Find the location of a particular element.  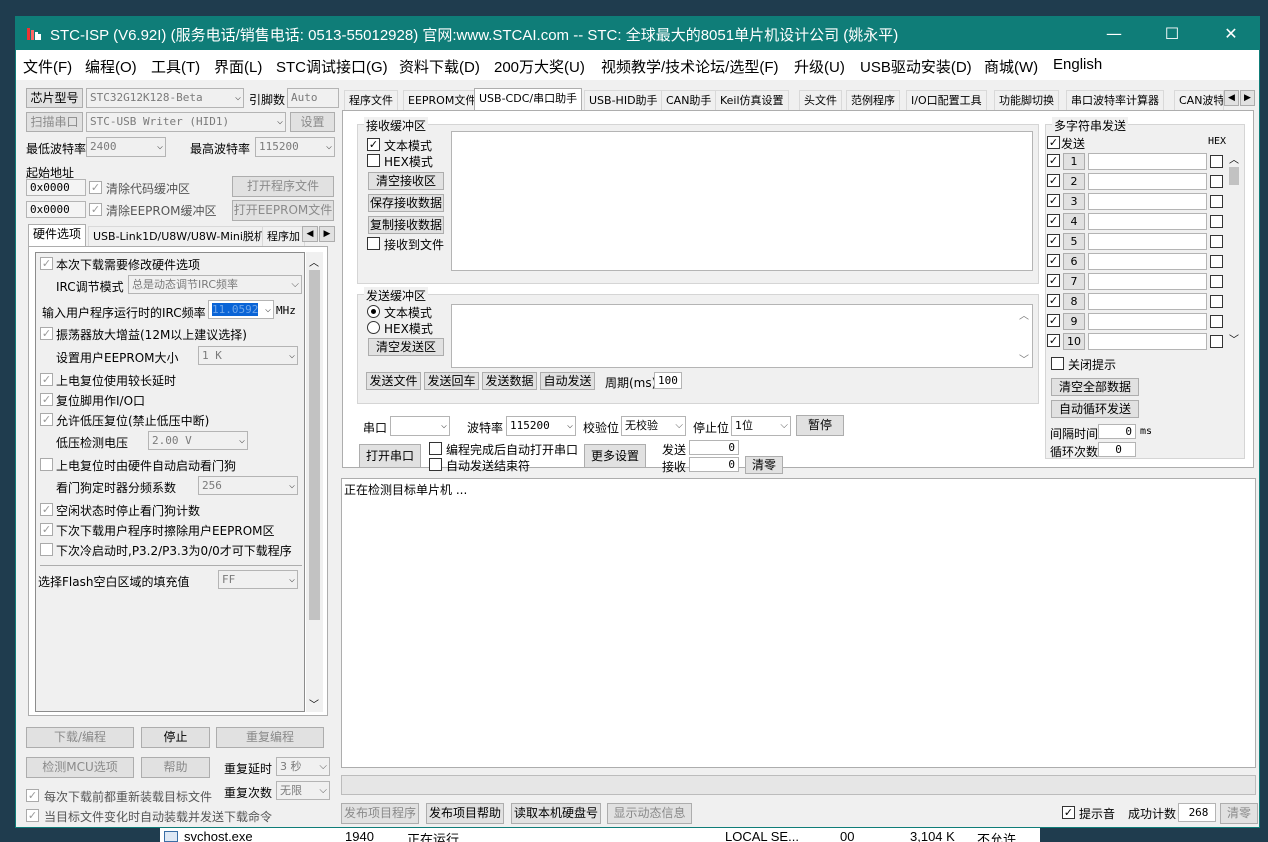

max-baud-select: 115200 ⌵ is located at coordinates (295, 147).